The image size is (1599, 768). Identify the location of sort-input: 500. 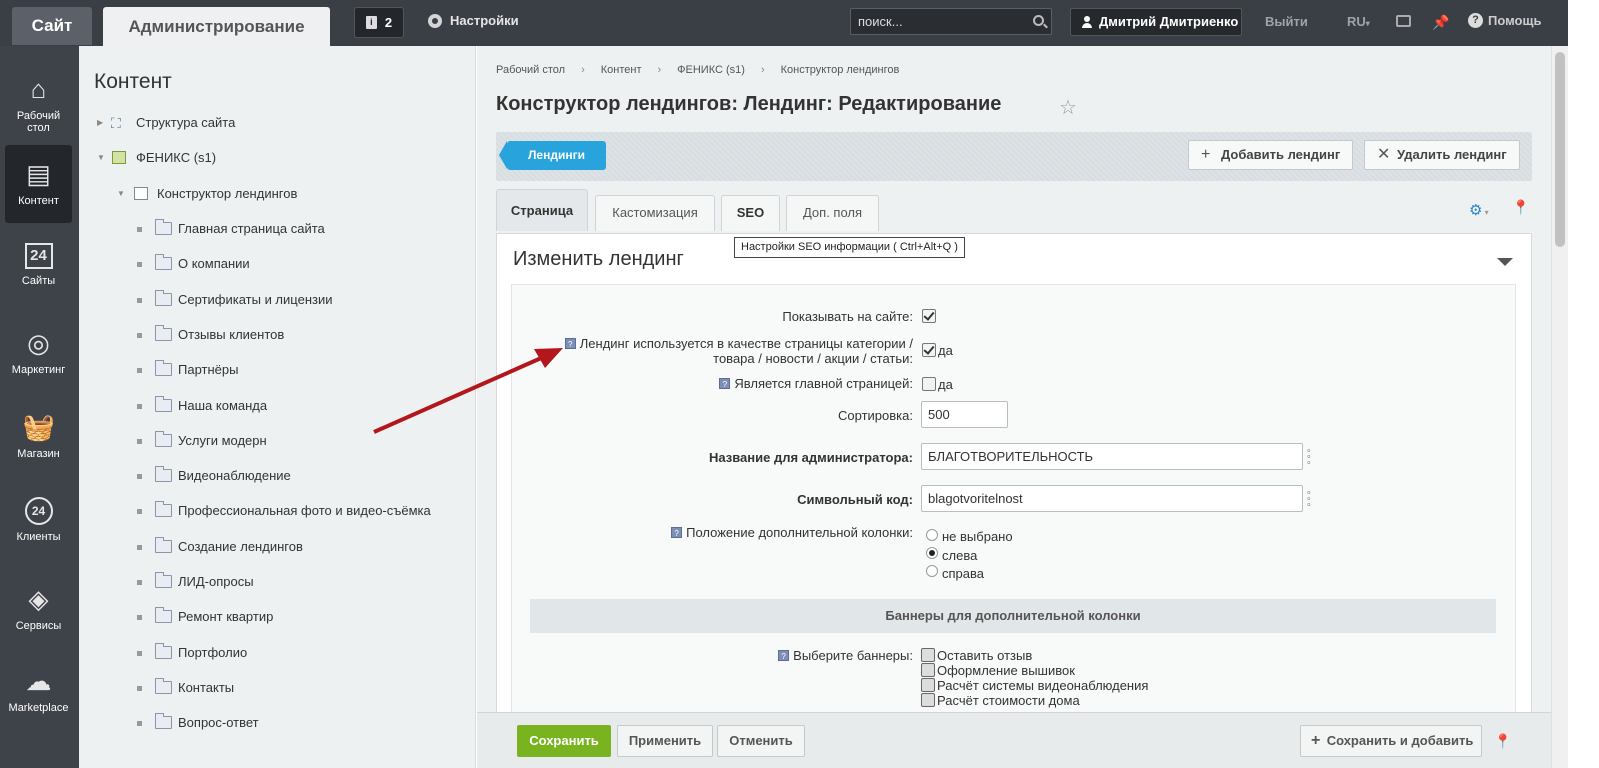
(964, 414).